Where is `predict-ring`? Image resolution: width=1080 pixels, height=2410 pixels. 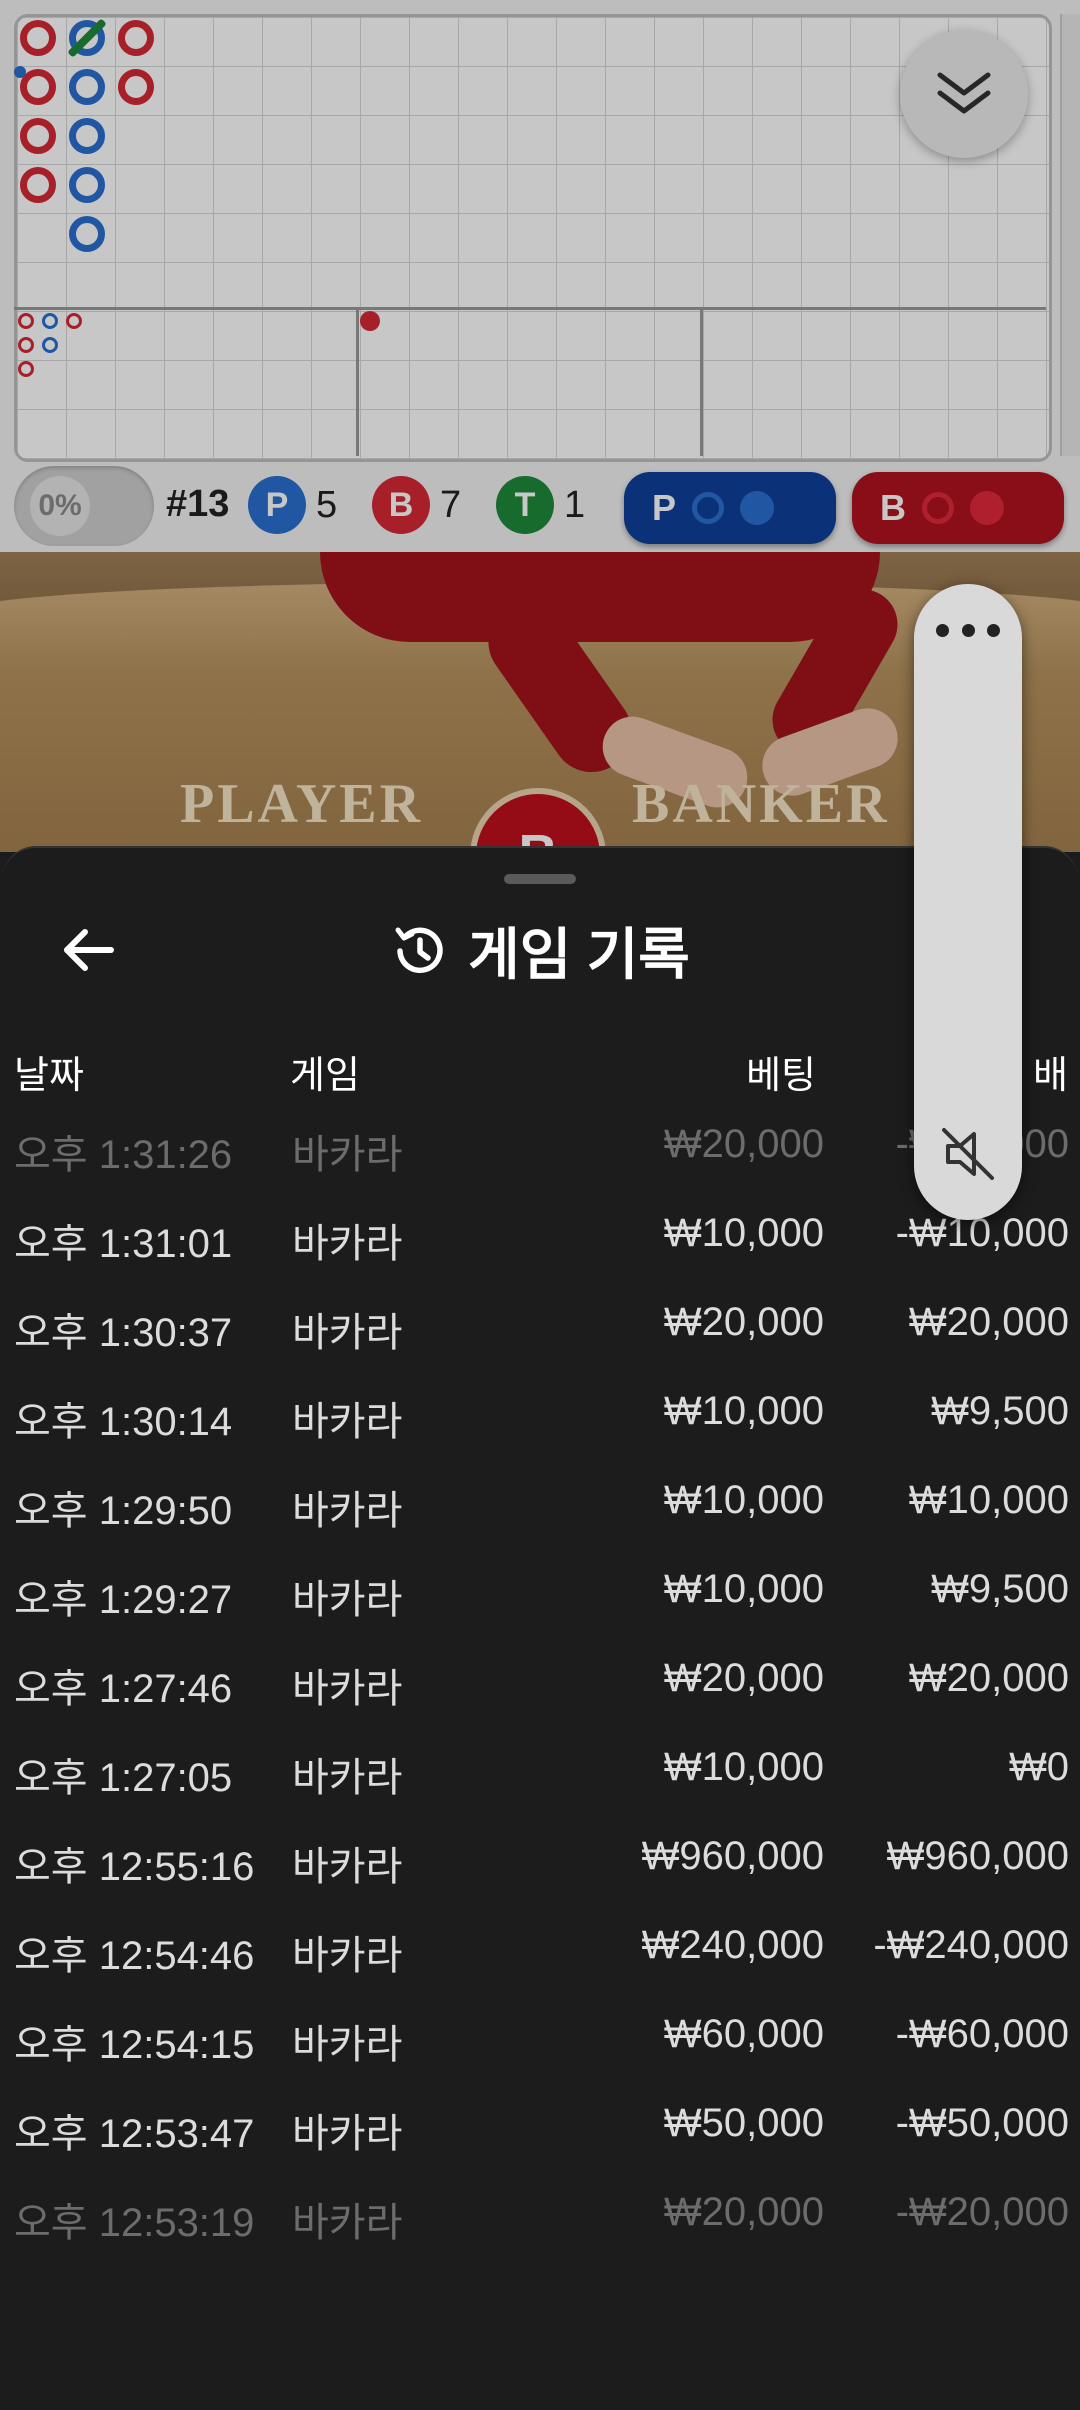
predict-ring is located at coordinates (938, 508).